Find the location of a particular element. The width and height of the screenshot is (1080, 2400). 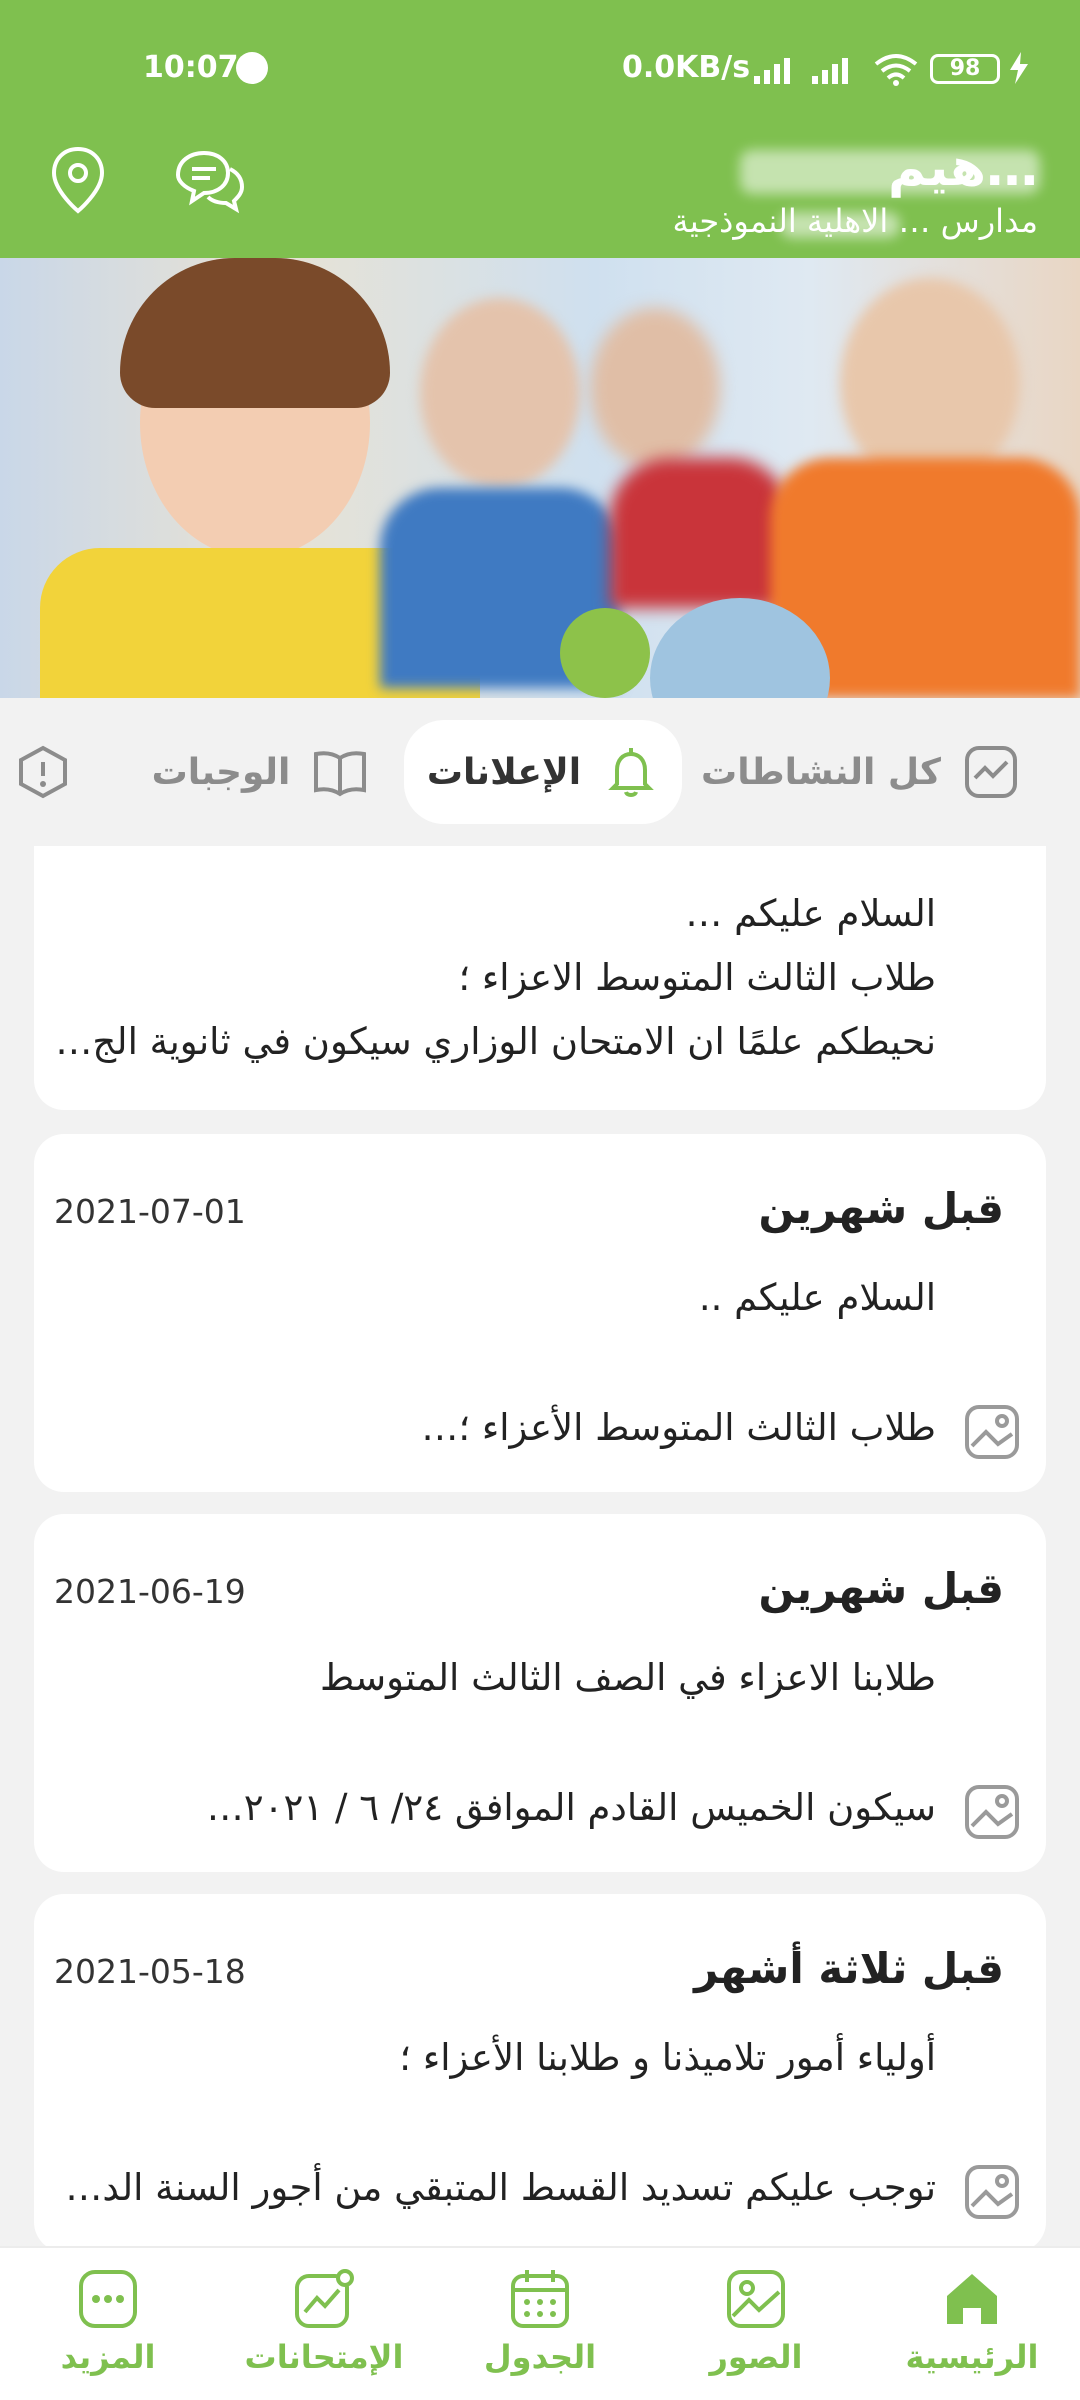

book-icon is located at coordinates (340, 774).